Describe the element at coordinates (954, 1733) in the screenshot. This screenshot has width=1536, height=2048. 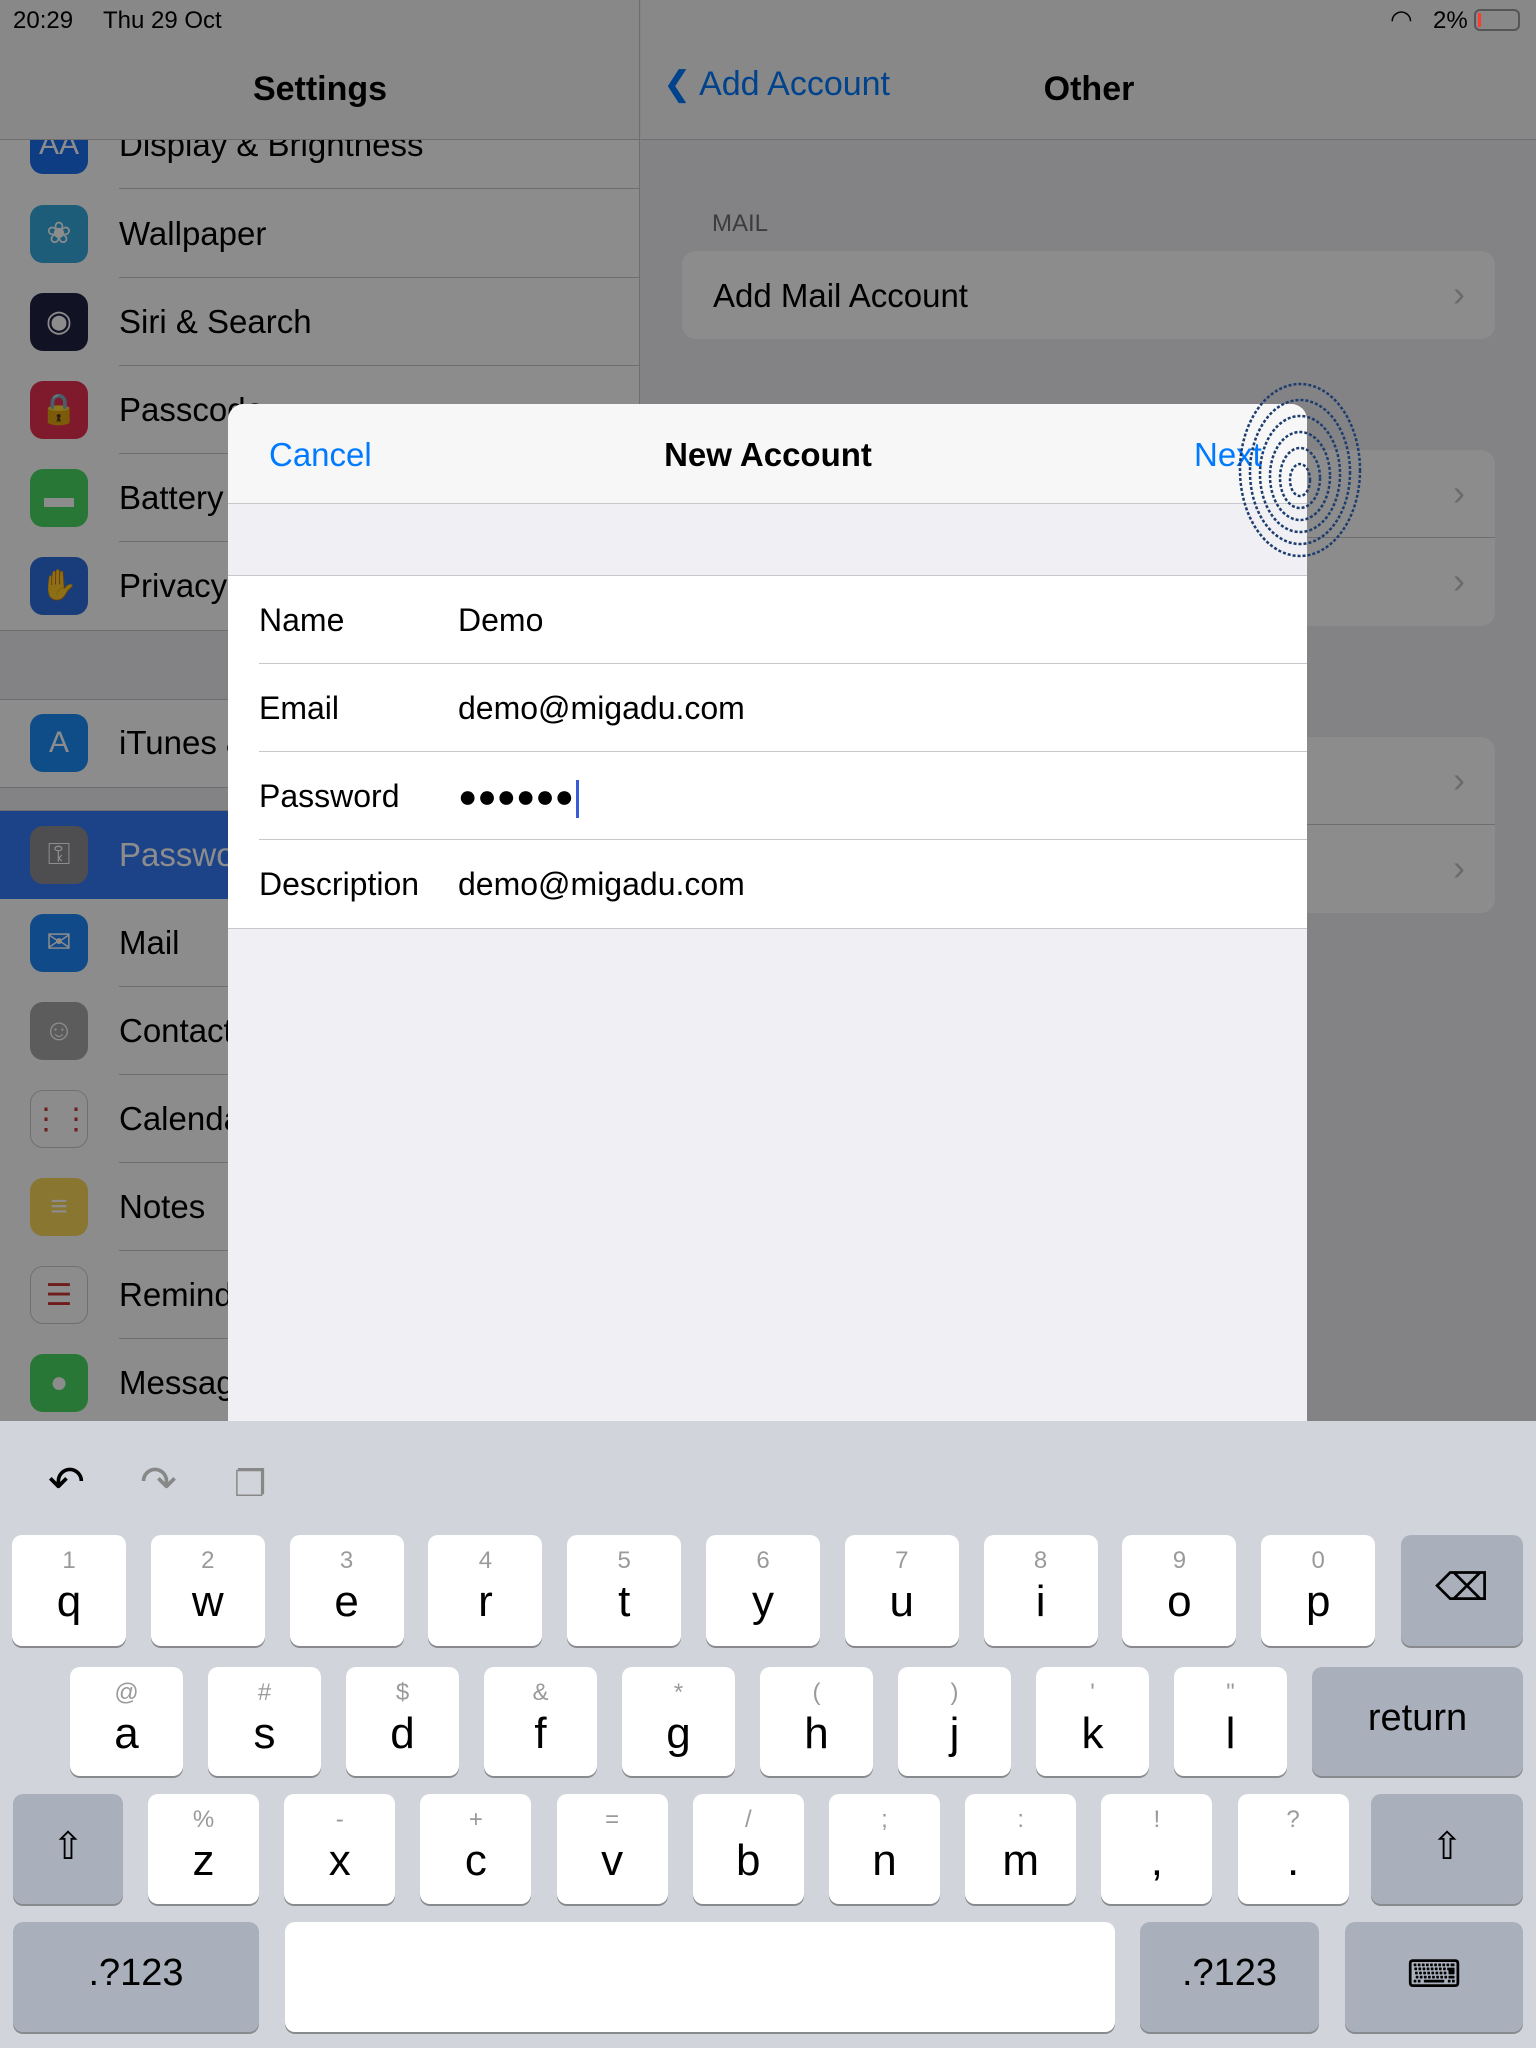
I see `key-label: j` at that location.